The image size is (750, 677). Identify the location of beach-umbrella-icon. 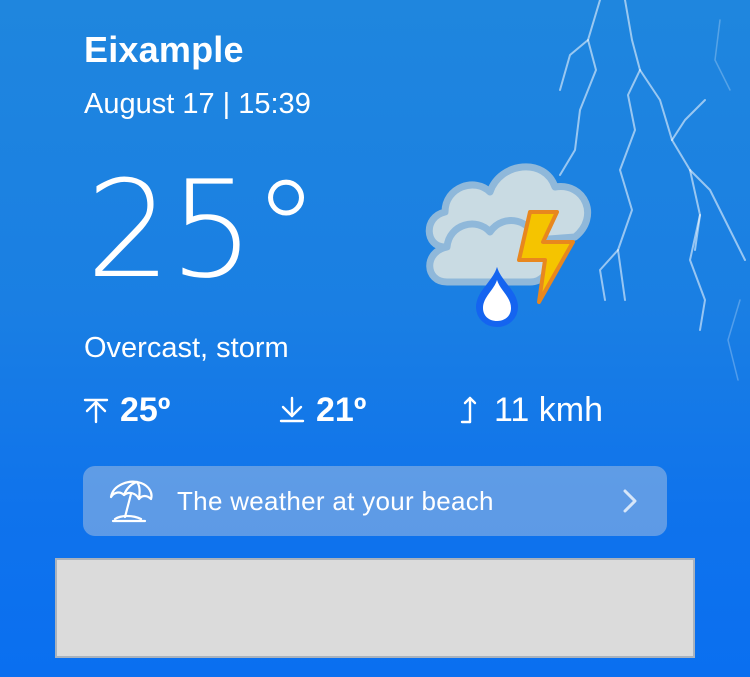
(131, 501).